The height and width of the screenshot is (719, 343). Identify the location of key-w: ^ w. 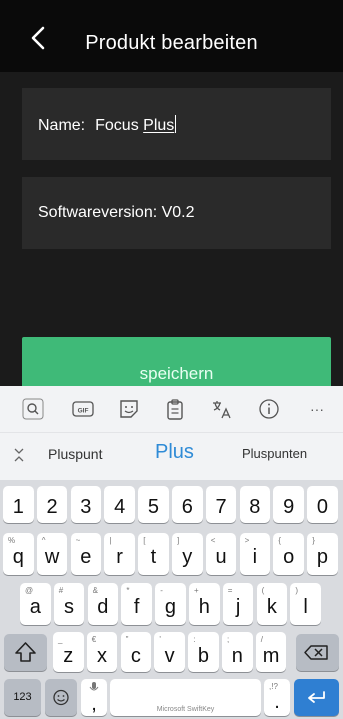
(52, 554).